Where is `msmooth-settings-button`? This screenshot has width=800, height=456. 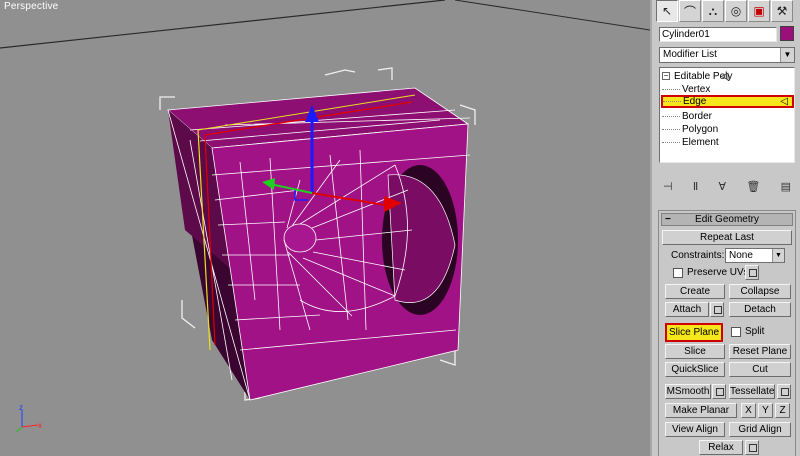
msmooth-settings-button is located at coordinates (719, 391).